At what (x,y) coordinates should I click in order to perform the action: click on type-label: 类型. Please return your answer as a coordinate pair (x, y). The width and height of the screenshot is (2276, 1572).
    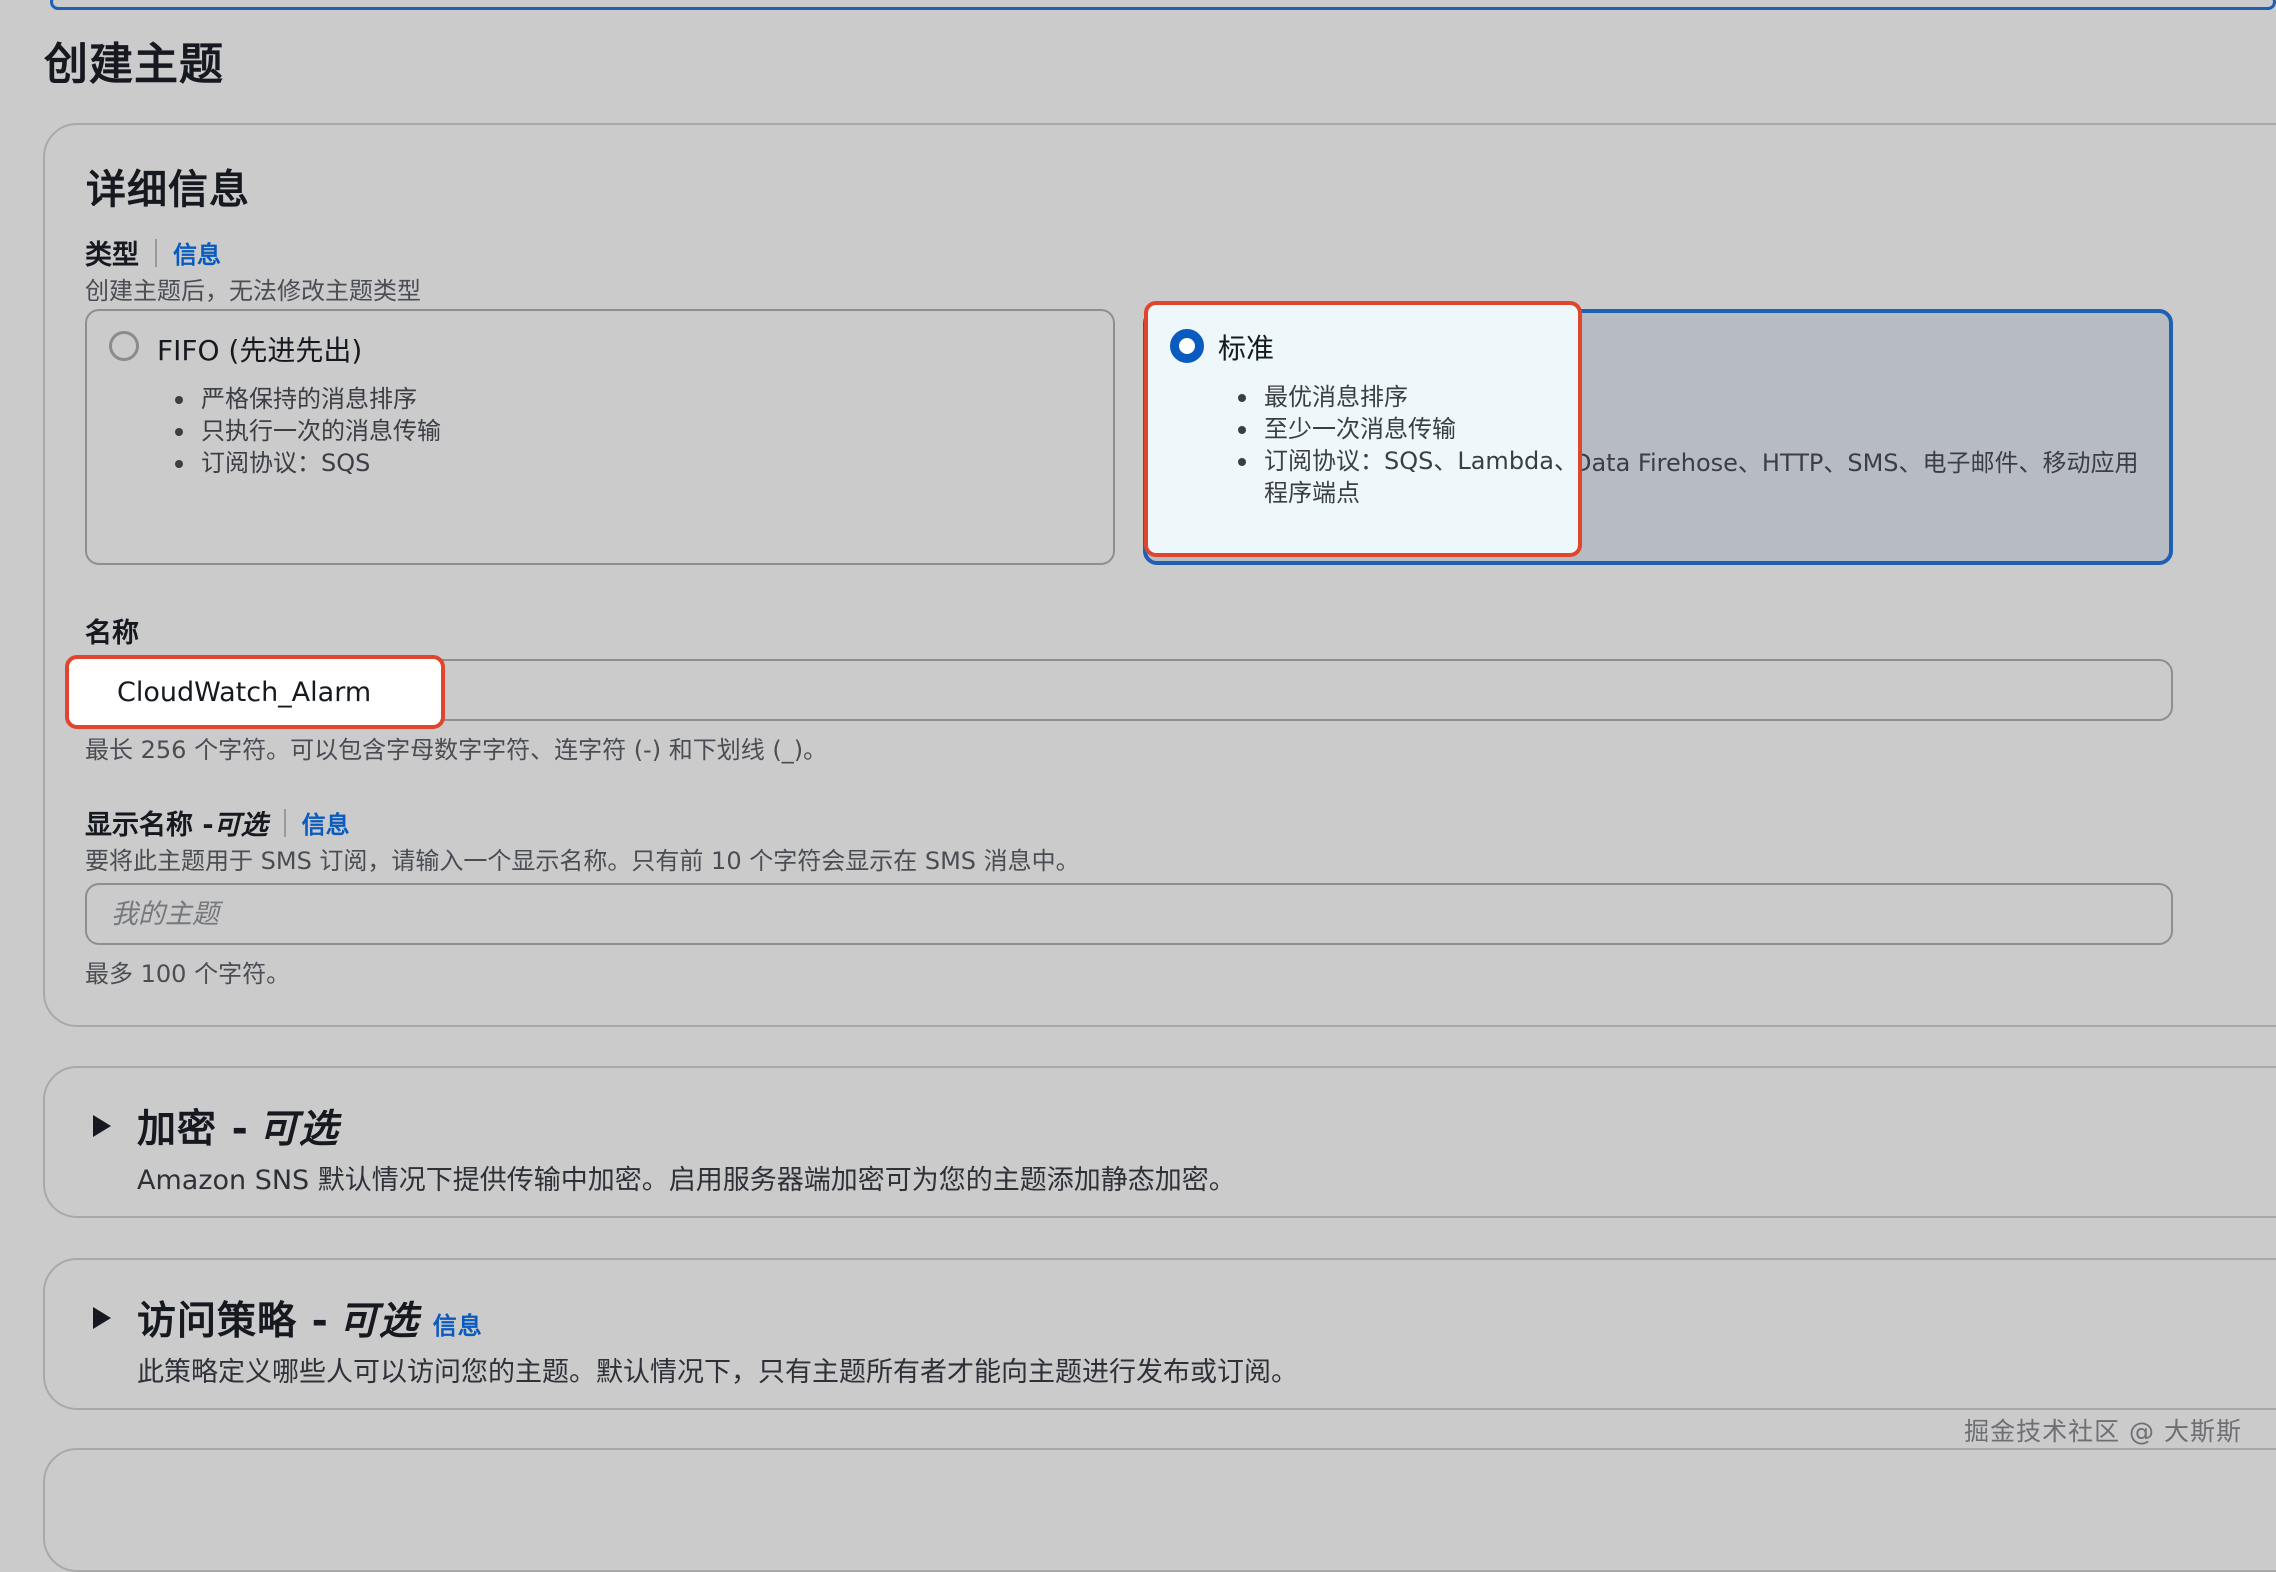
    Looking at the image, I should click on (112, 255).